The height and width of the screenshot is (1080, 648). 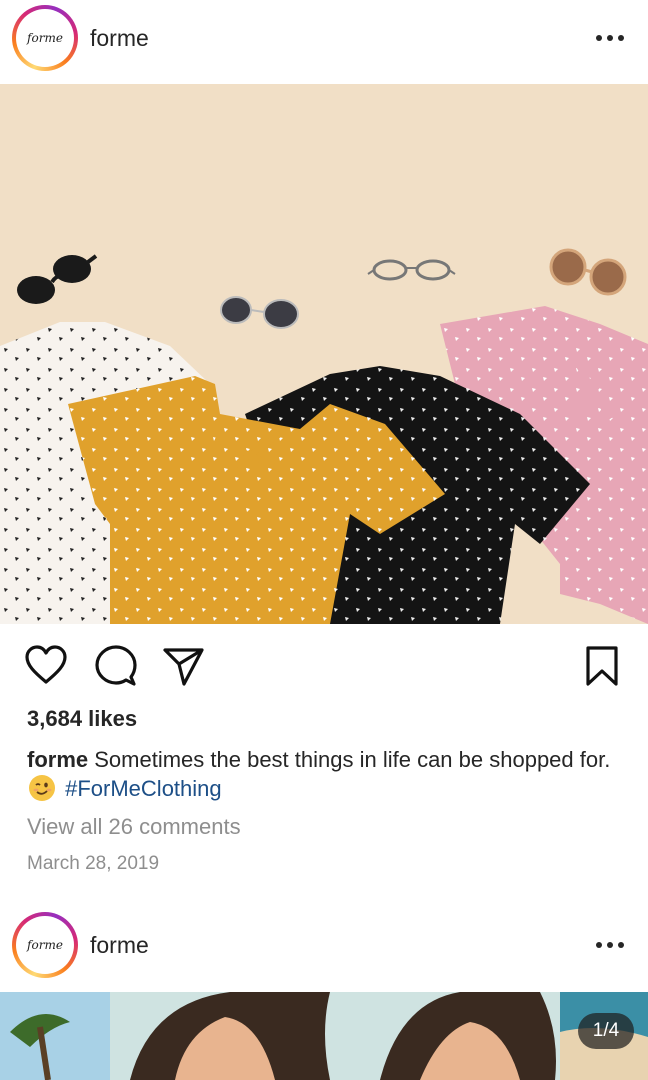 What do you see at coordinates (606, 1031) in the screenshot?
I see `carousel-counter: 1/4` at bounding box center [606, 1031].